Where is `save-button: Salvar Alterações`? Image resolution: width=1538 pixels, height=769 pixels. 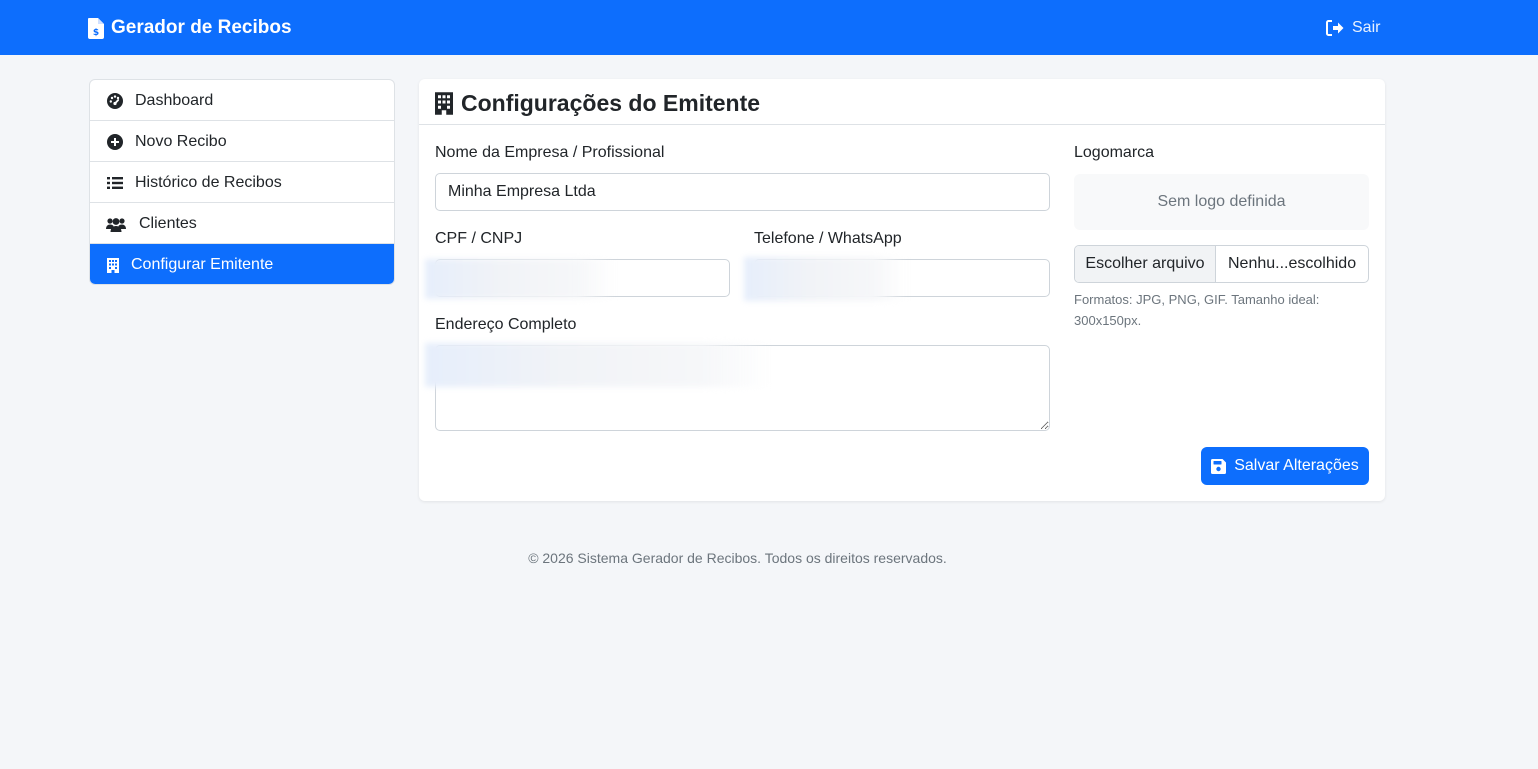
save-button: Salvar Alterações is located at coordinates (1285, 466).